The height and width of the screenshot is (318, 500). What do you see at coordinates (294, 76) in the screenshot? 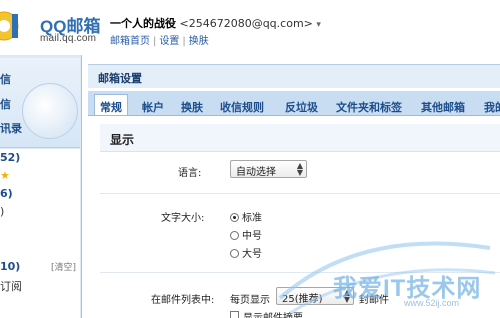
I see `page-title: 邮箱设置` at bounding box center [294, 76].